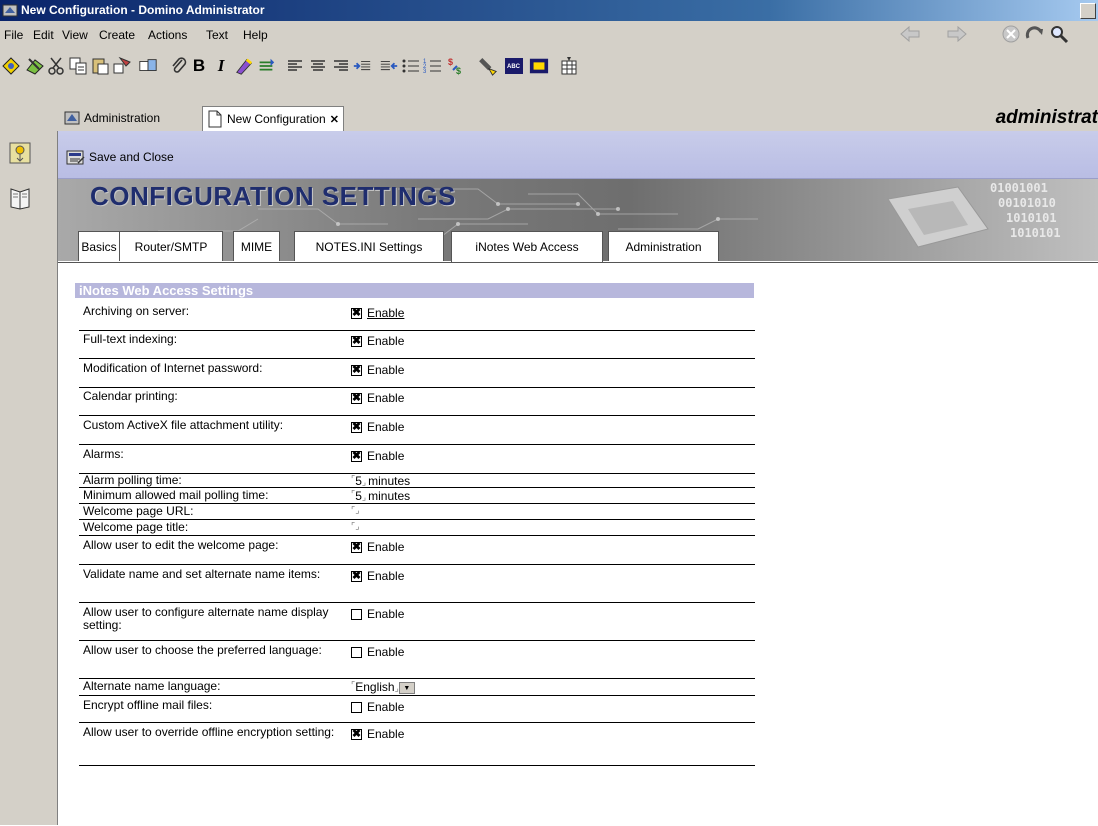  I want to click on tab-basics: Basics, so click(99, 246).